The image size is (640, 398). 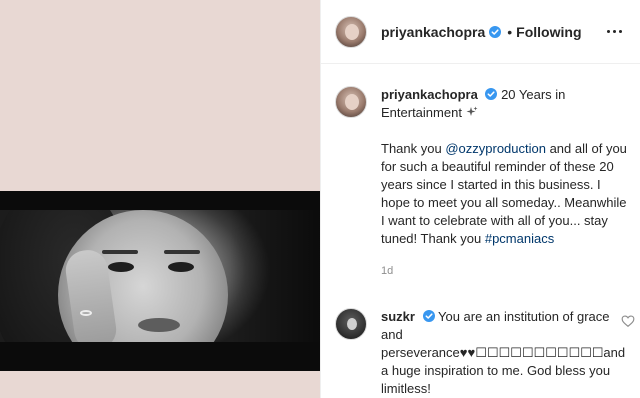 What do you see at coordinates (120, 252) in the screenshot?
I see `video-brow-left` at bounding box center [120, 252].